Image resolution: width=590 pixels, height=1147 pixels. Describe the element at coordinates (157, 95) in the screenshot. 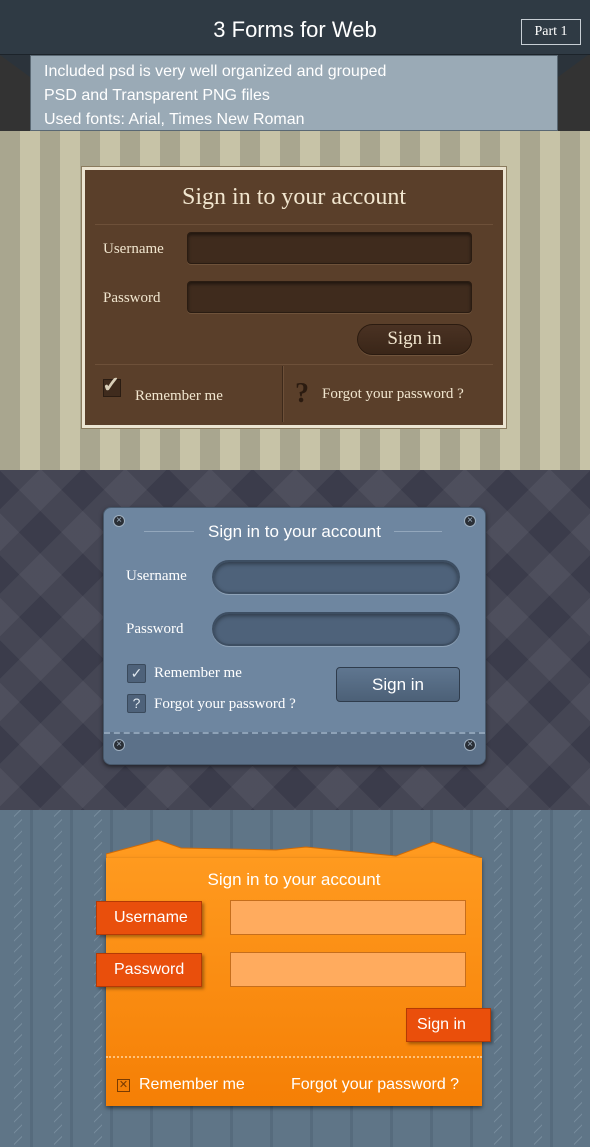

I see `info-line: PSD and Transparent PNG files` at that location.